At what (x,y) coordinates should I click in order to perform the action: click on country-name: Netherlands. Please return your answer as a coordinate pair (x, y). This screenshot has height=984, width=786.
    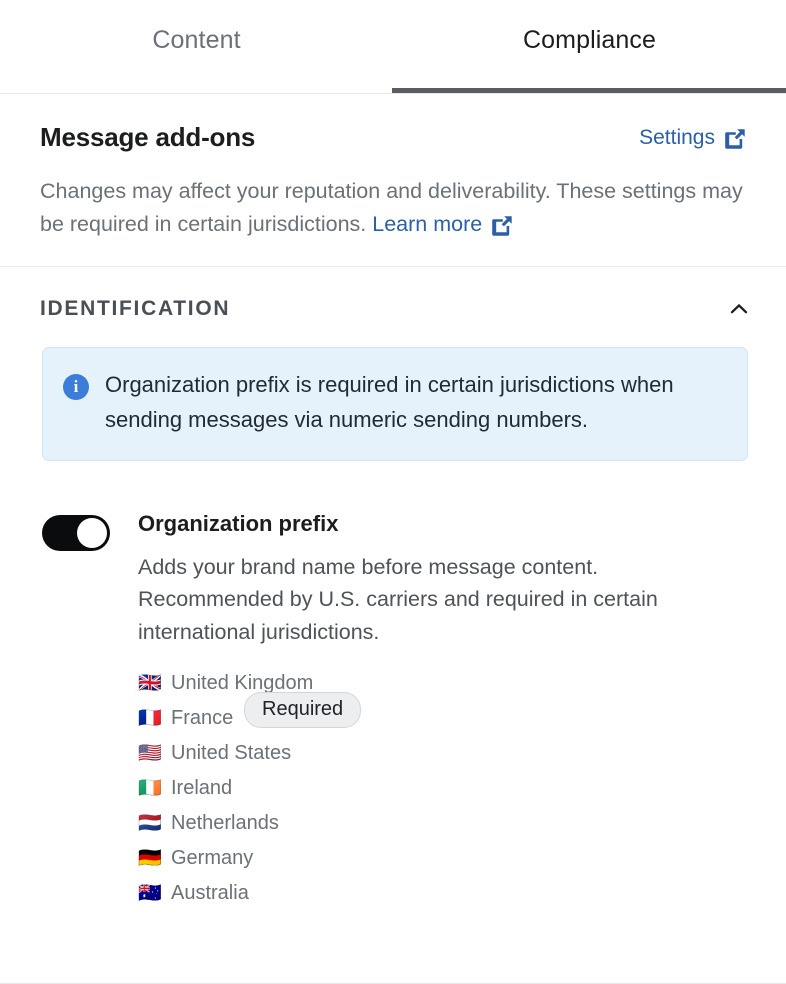
    Looking at the image, I should click on (225, 822).